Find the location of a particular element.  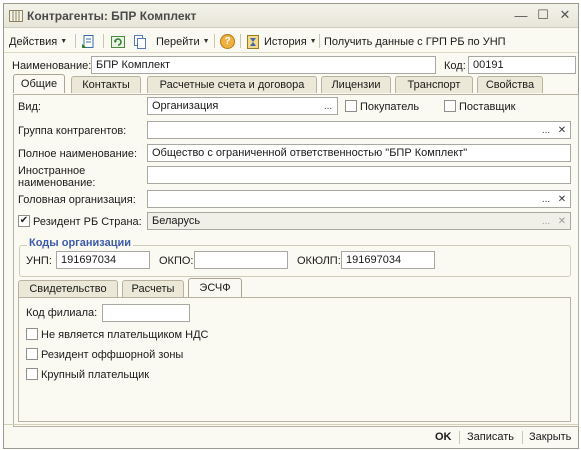

okpo-field is located at coordinates (241, 260).